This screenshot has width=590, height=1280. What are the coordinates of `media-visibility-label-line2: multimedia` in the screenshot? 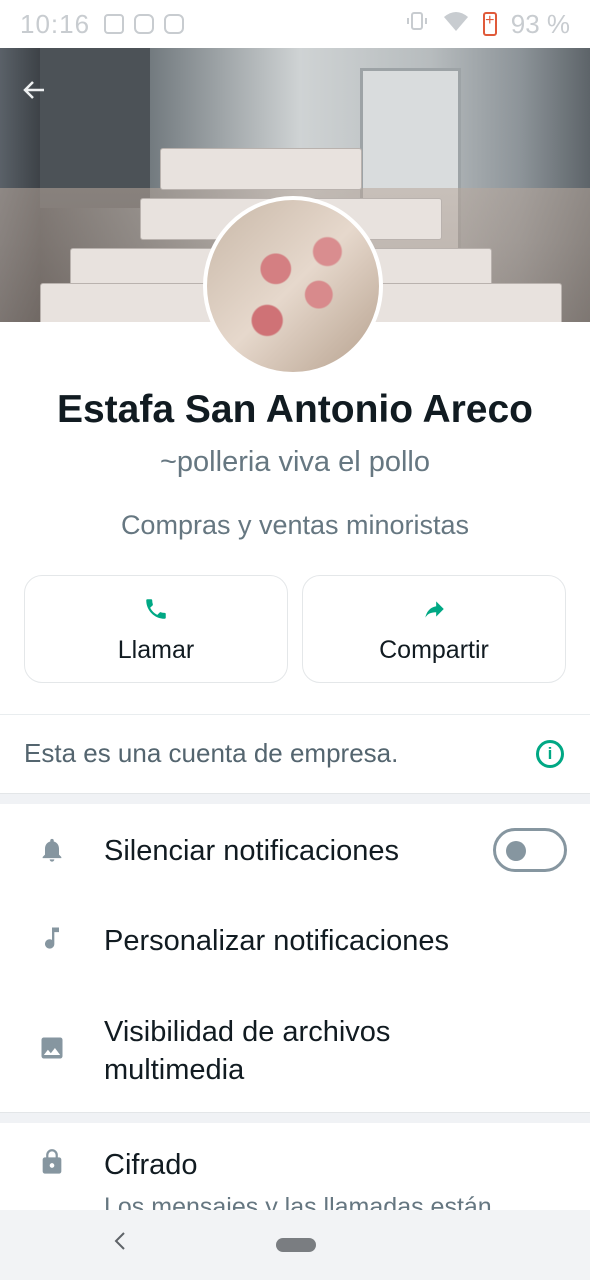 It's located at (174, 1070).